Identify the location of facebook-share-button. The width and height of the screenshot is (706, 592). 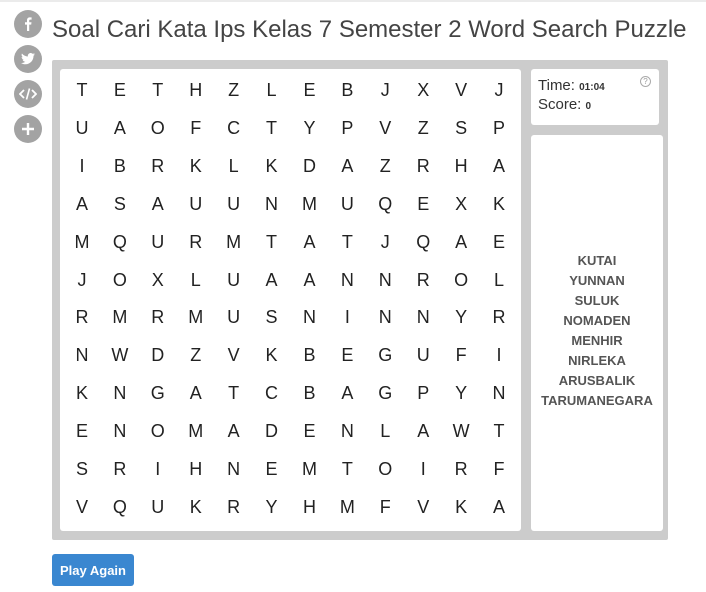
(28, 24).